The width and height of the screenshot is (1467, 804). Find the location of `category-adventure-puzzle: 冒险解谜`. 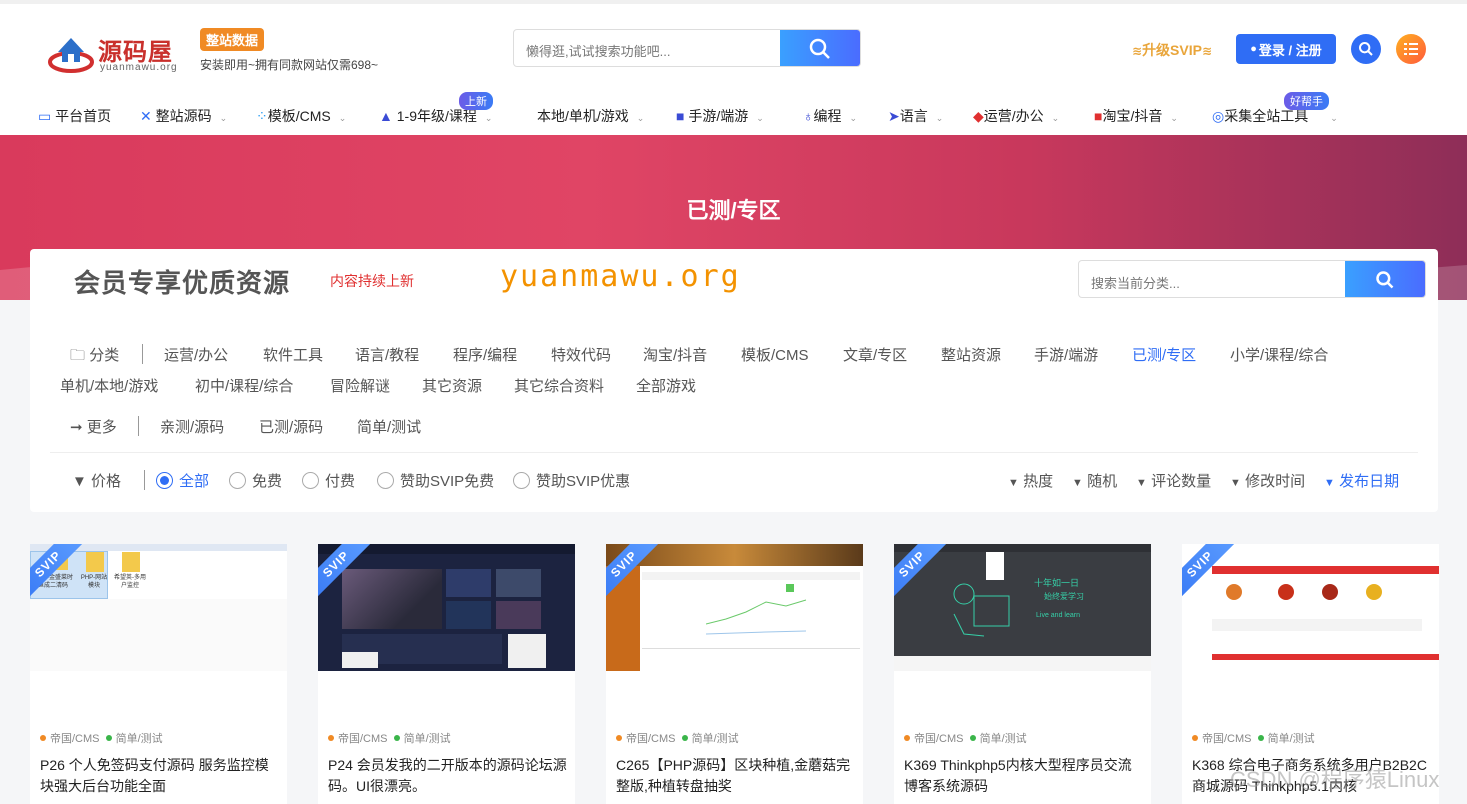

category-adventure-puzzle: 冒险解谜 is located at coordinates (360, 385).